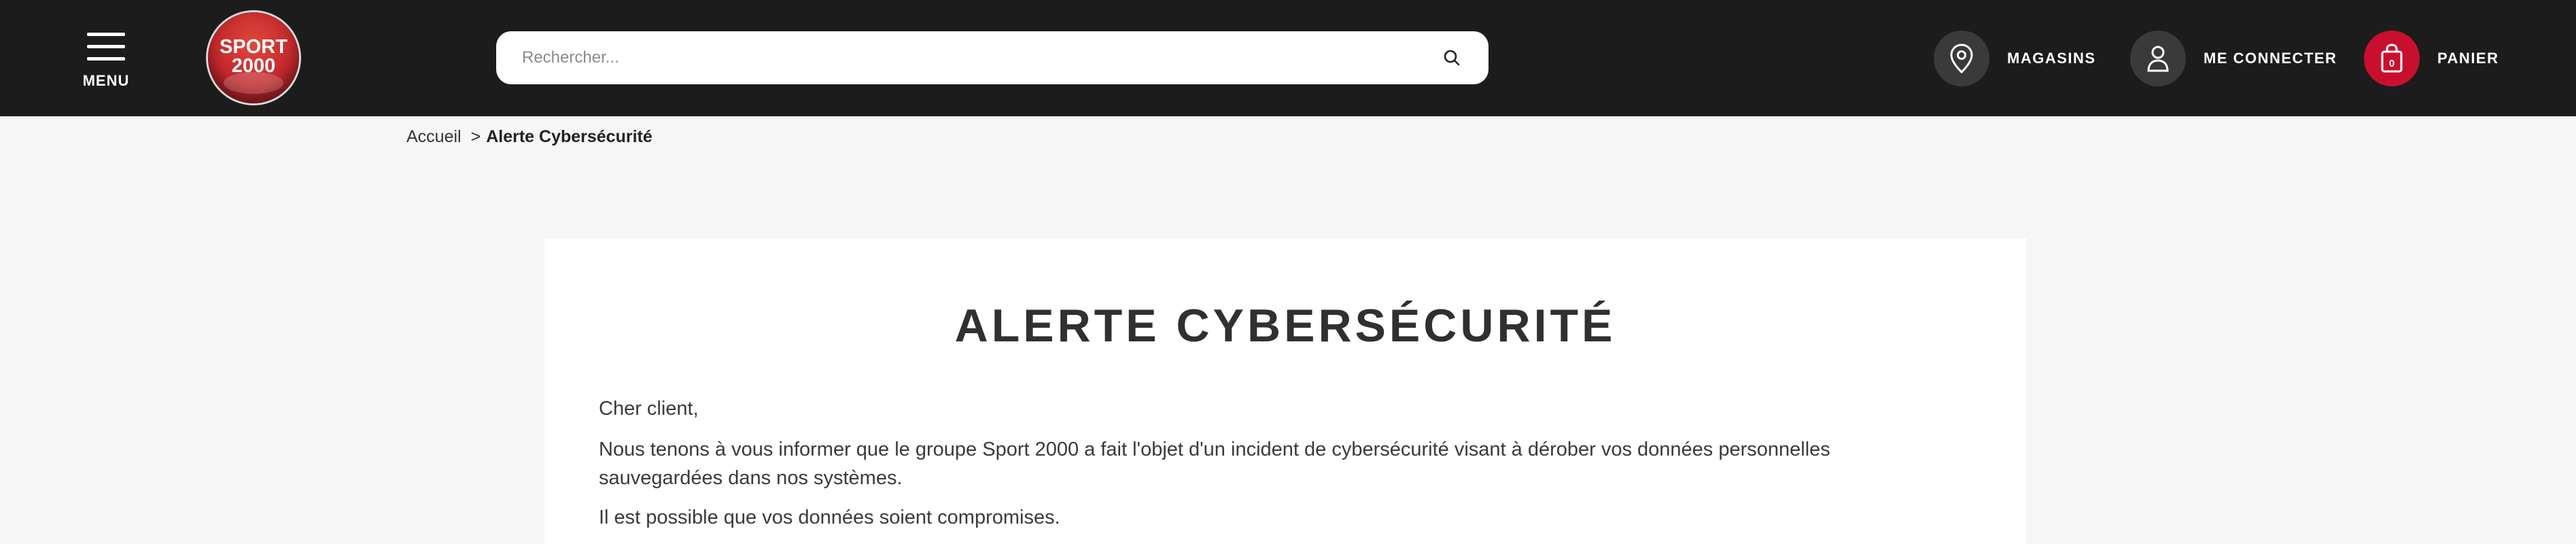 The height and width of the screenshot is (544, 2576). I want to click on breadcrumb: Accueil > Alerte Cybersécurité, so click(529, 137).